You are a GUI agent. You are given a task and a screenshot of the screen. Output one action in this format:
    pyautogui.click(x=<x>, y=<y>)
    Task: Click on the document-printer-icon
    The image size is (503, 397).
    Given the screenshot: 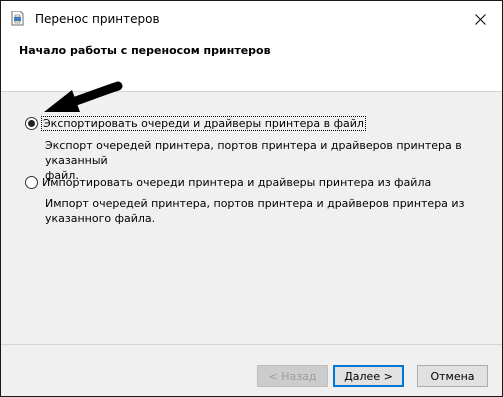 What is the action you would take?
    pyautogui.click(x=17, y=18)
    